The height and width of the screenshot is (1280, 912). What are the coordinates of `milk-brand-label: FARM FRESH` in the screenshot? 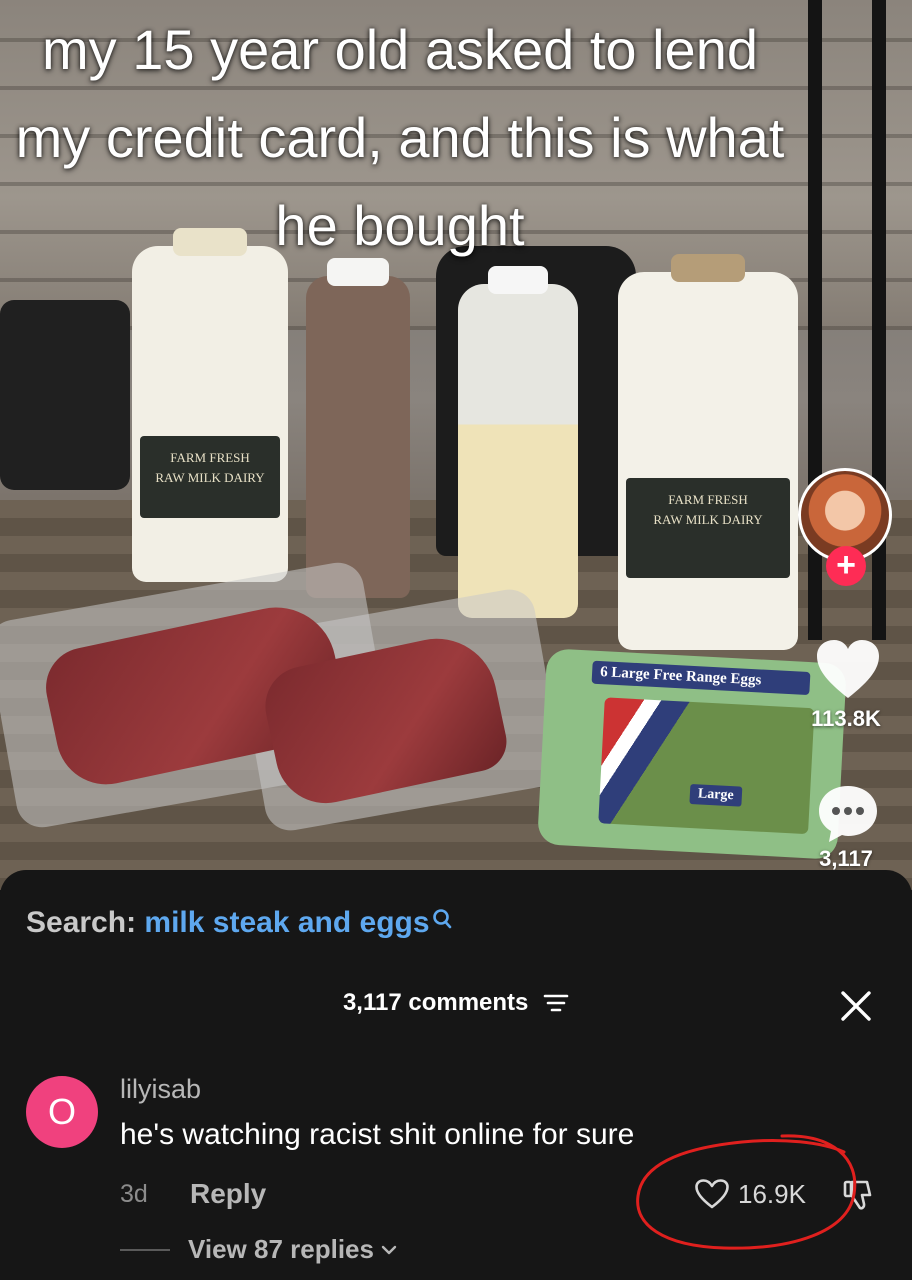 It's located at (210, 457).